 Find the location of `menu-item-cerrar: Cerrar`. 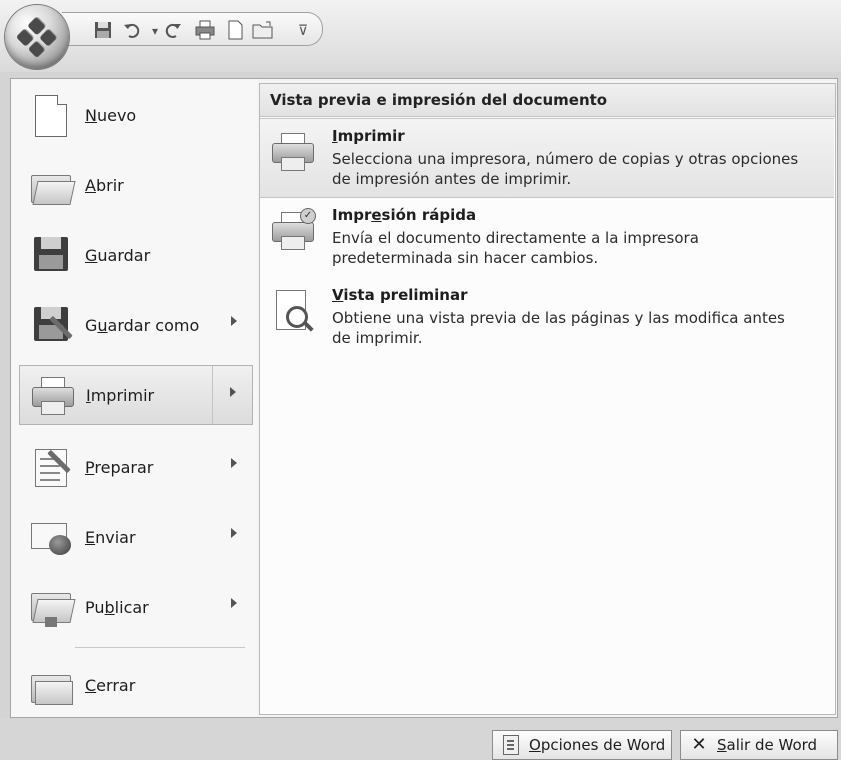

menu-item-cerrar: Cerrar is located at coordinates (136, 685).